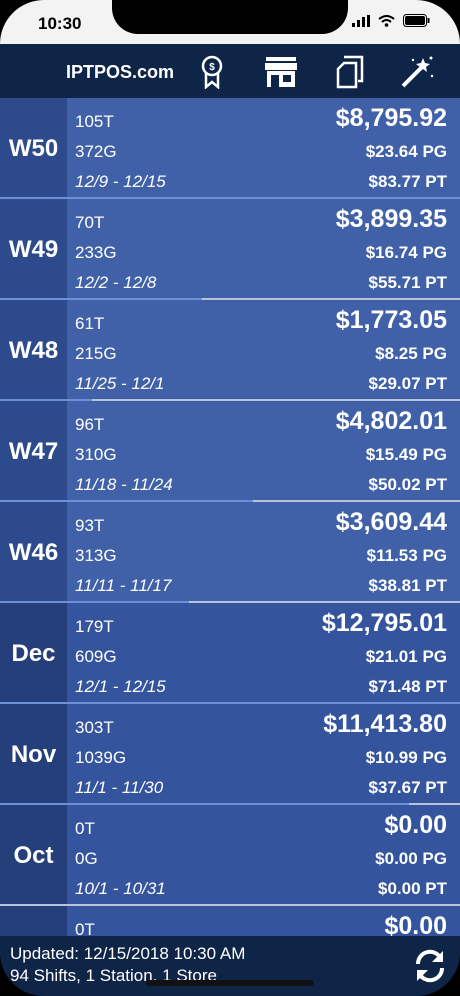 The height and width of the screenshot is (996, 460). I want to click on per-ticket: $71.48 PT, so click(407, 686).